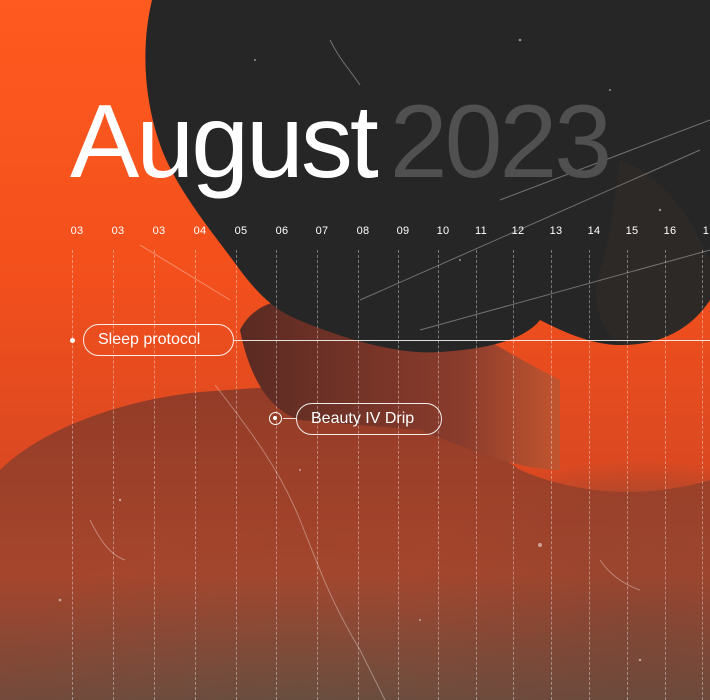 Image resolution: width=710 pixels, height=700 pixels. What do you see at coordinates (363, 231) in the screenshot?
I see `day-tick: 08` at bounding box center [363, 231].